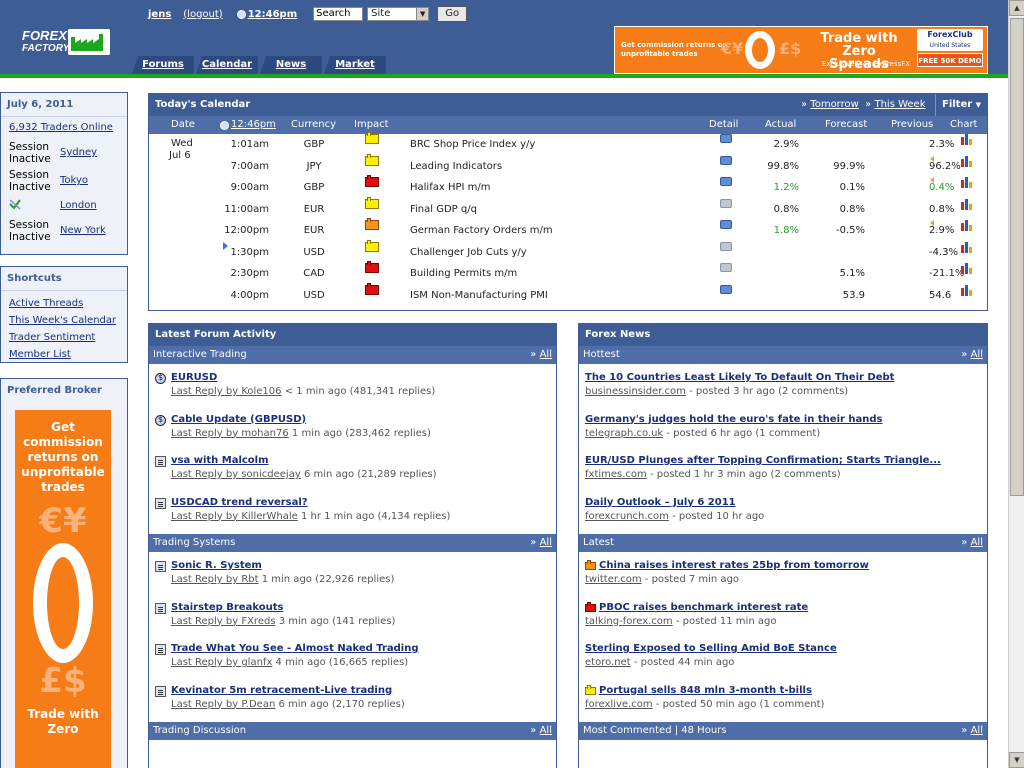 This screenshot has height=768, width=1024. What do you see at coordinates (961, 105) in the screenshot?
I see `filter-button: Filter ▼` at bounding box center [961, 105].